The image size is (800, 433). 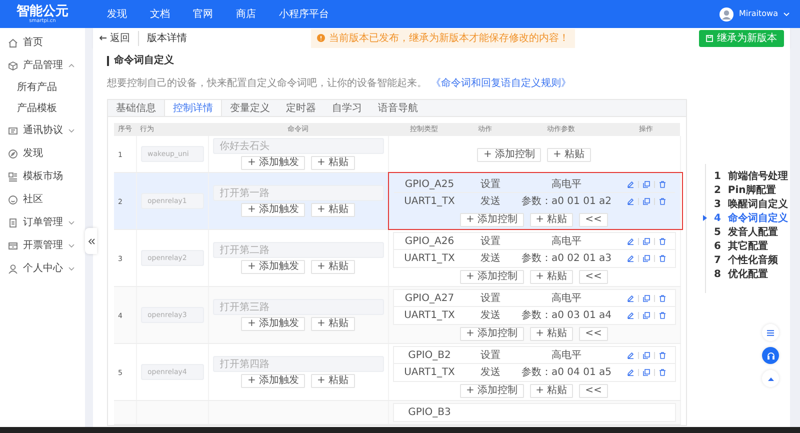 What do you see at coordinates (42, 199) in the screenshot?
I see `sidebar-item: 社区` at bounding box center [42, 199].